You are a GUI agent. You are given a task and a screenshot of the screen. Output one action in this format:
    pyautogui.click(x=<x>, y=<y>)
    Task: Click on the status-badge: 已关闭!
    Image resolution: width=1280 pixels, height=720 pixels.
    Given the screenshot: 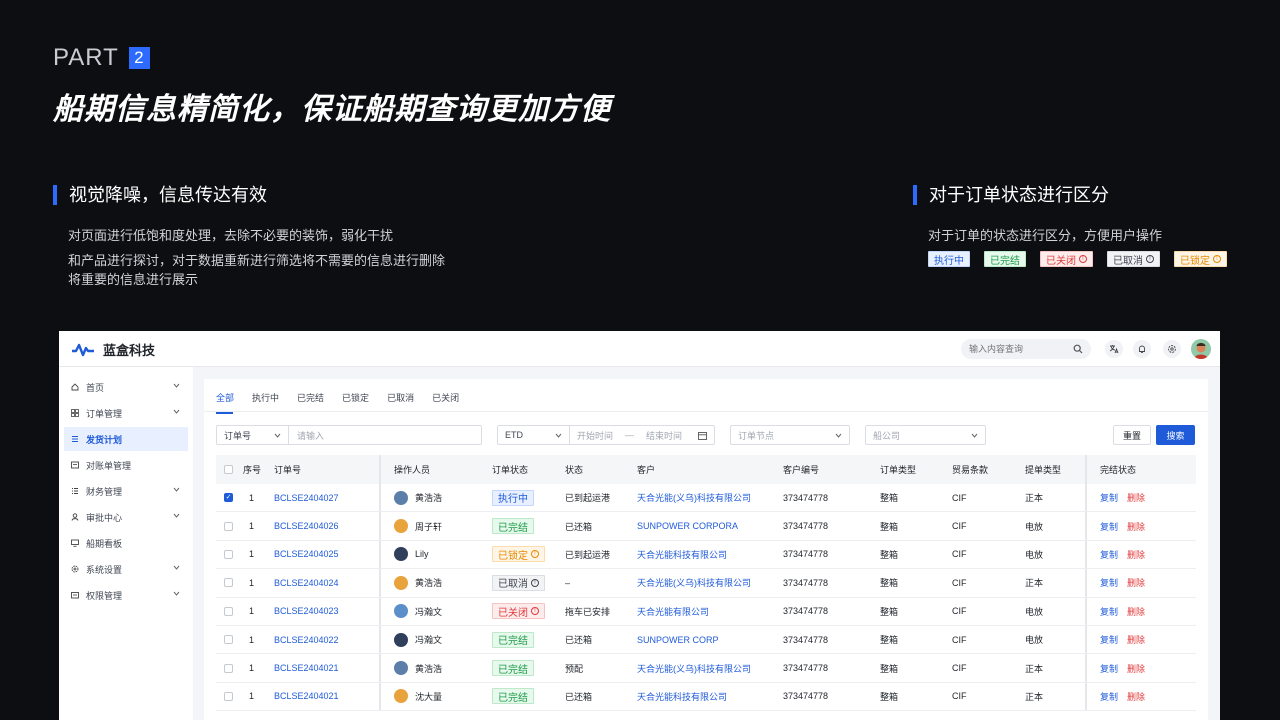 What is the action you would take?
    pyautogui.click(x=518, y=611)
    